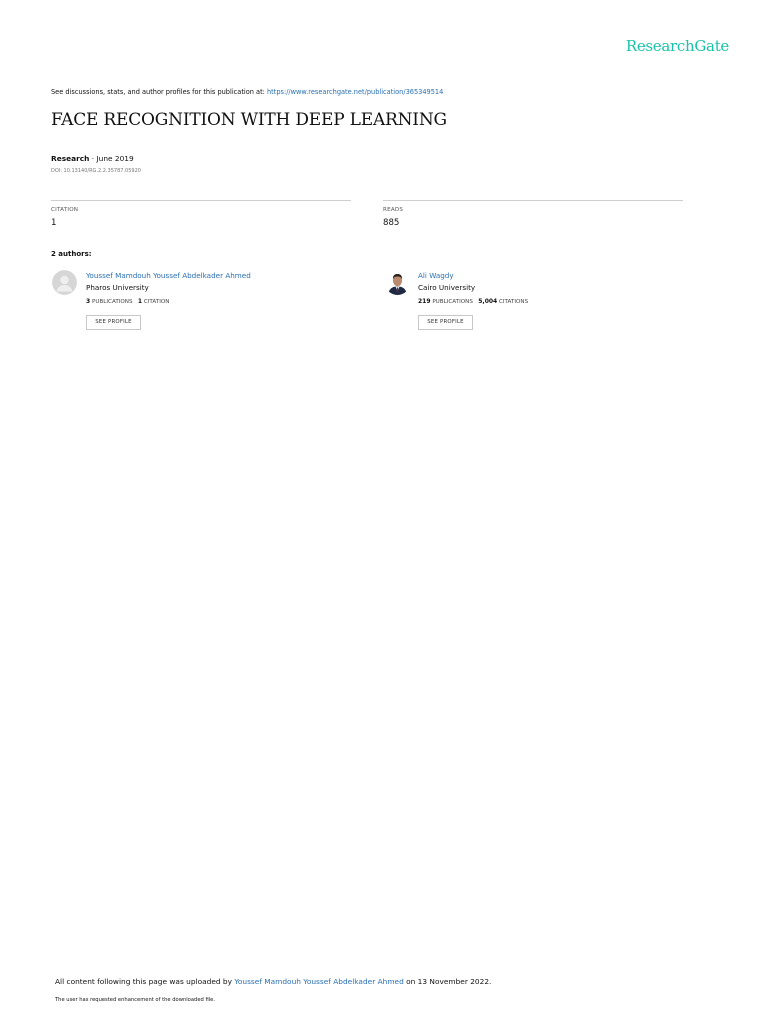 The image size is (768, 1024). What do you see at coordinates (156, 302) in the screenshot?
I see `citations-label: CITATION` at bounding box center [156, 302].